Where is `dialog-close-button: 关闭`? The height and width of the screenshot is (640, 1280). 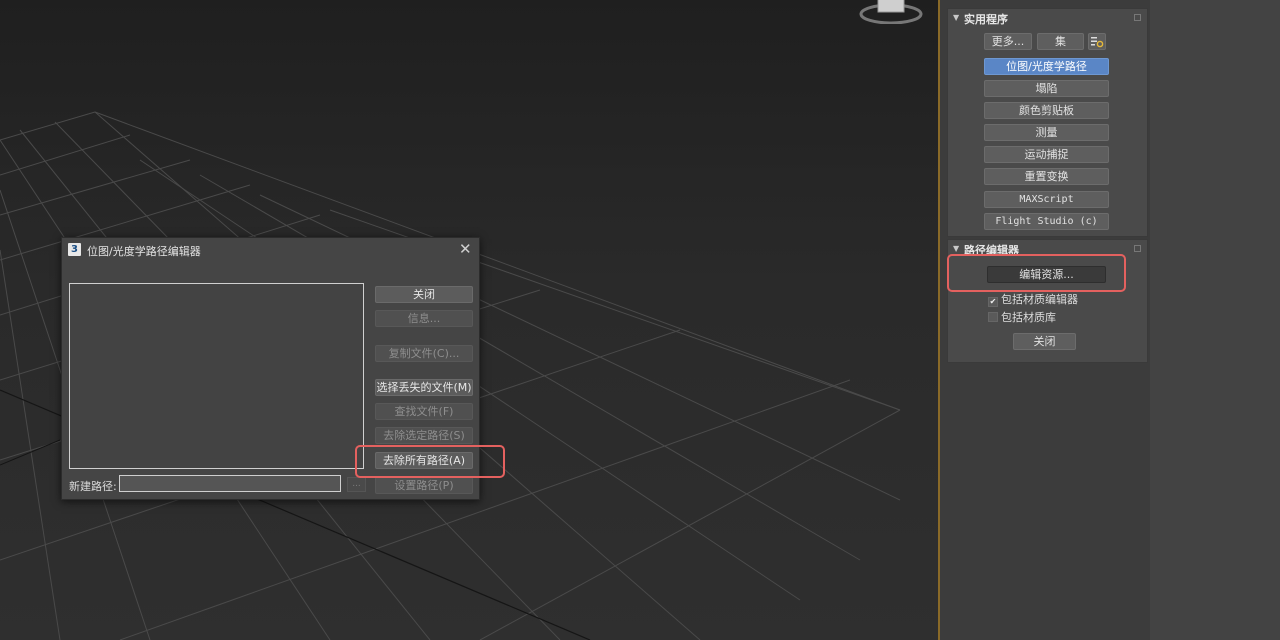
dialog-close-button: 关闭 is located at coordinates (424, 294).